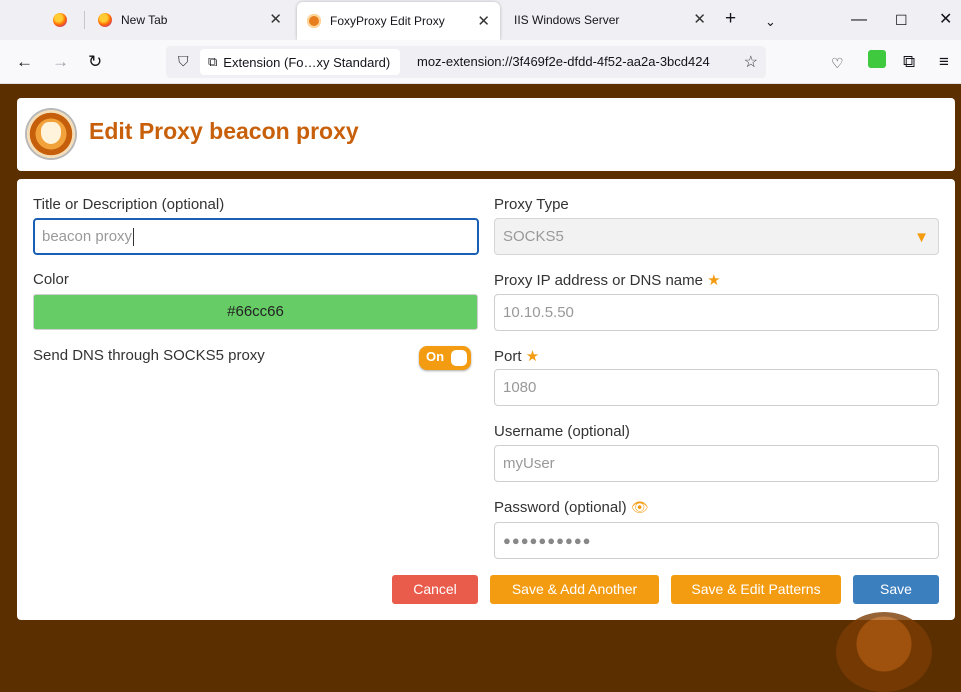  I want to click on menu-icon: ≡, so click(944, 62).